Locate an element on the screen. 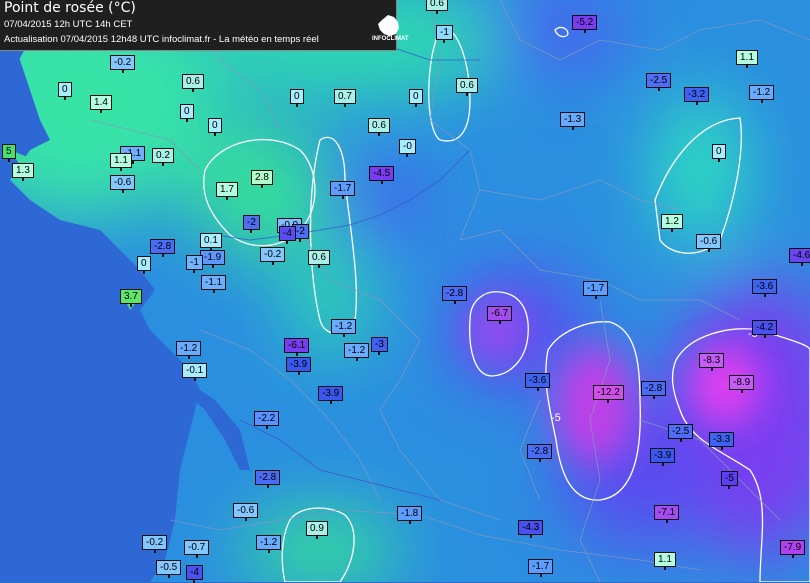 Image resolution: width=810 pixels, height=583 pixels. station-value: -1.9 is located at coordinates (213, 257).